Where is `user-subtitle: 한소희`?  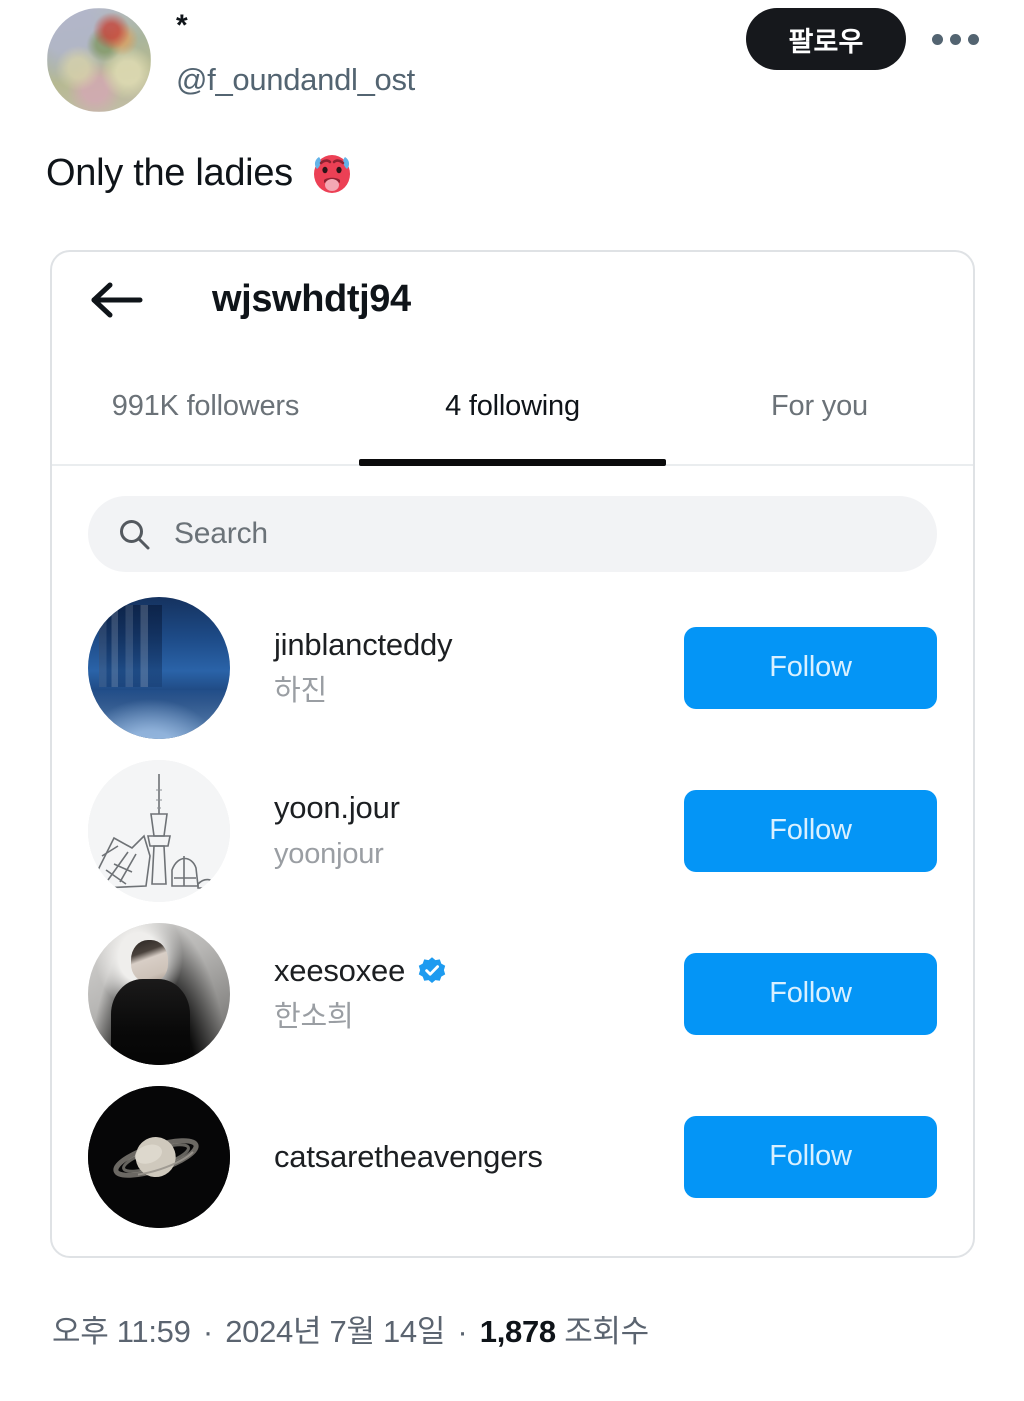 user-subtitle: 한소희 is located at coordinates (314, 1016).